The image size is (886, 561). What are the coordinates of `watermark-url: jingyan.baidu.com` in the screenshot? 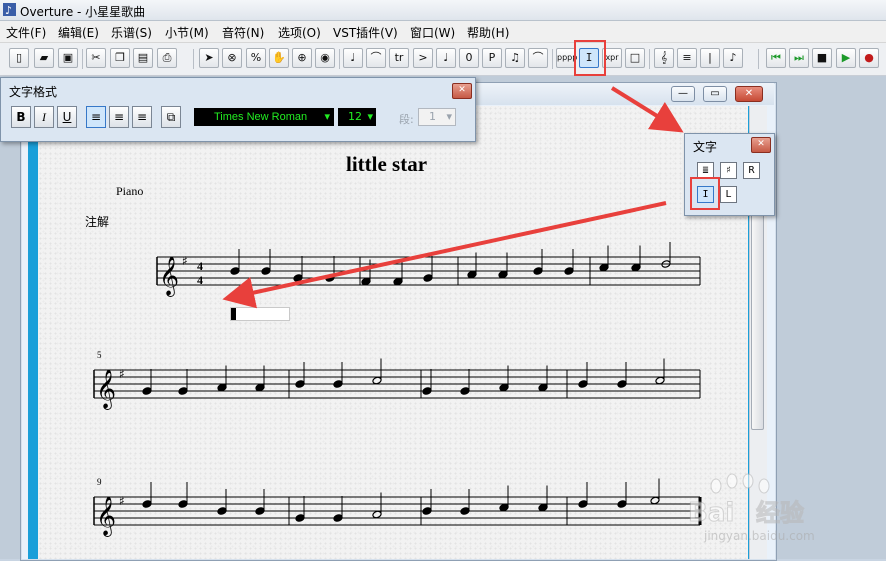 It's located at (759, 536).